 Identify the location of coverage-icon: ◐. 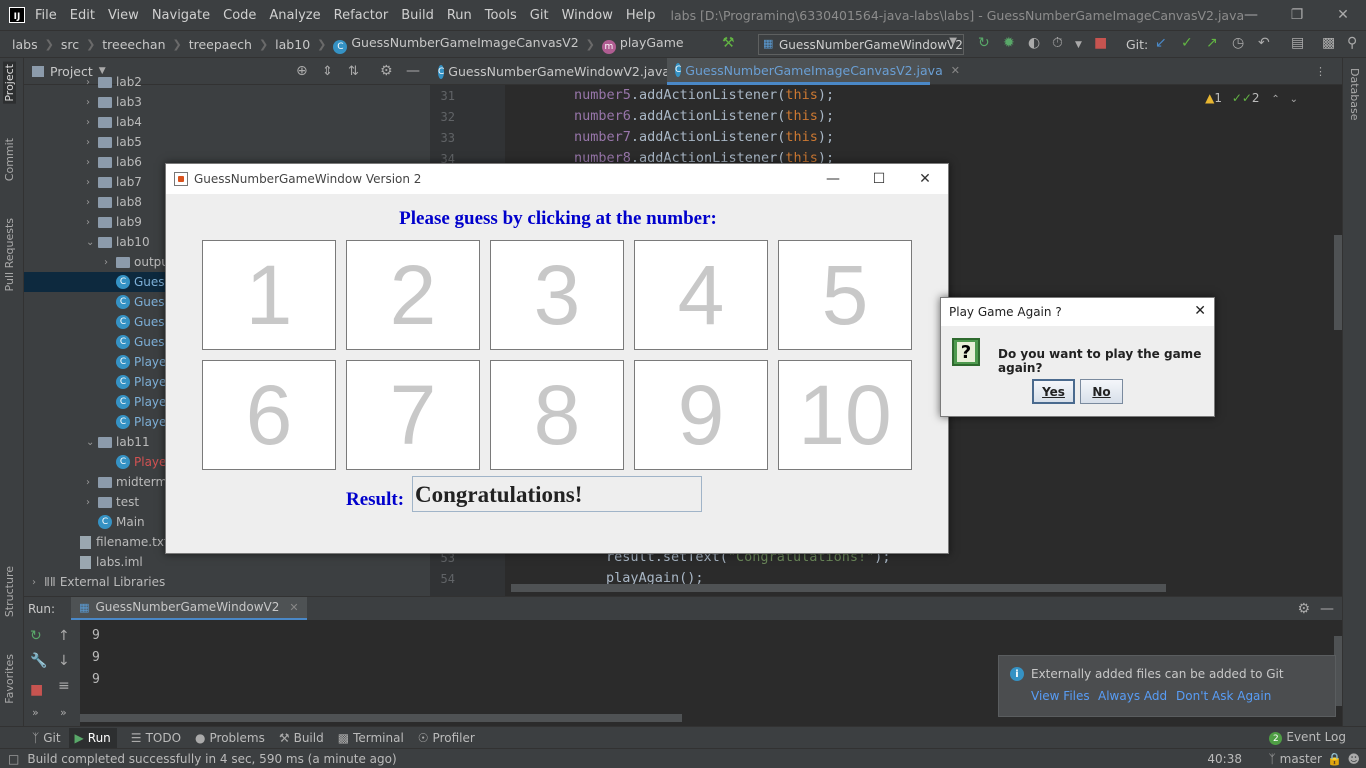
(1034, 43).